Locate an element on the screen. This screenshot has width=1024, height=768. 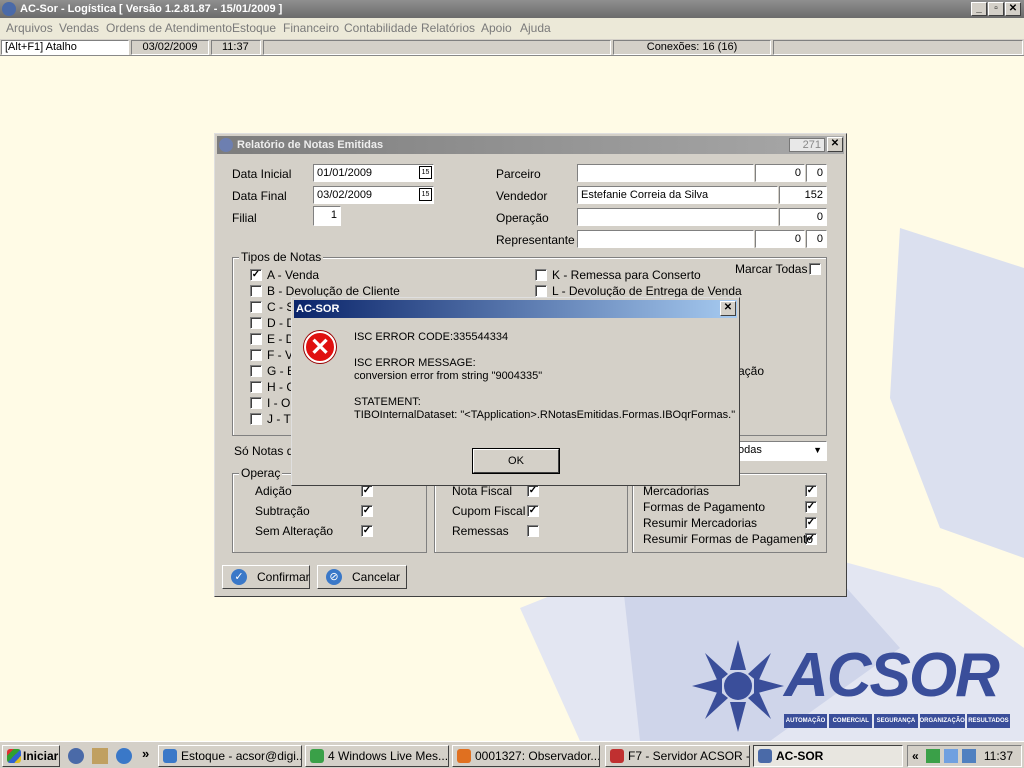
shortcut-field: [Alt+F1] Atalho is located at coordinates (65, 47).